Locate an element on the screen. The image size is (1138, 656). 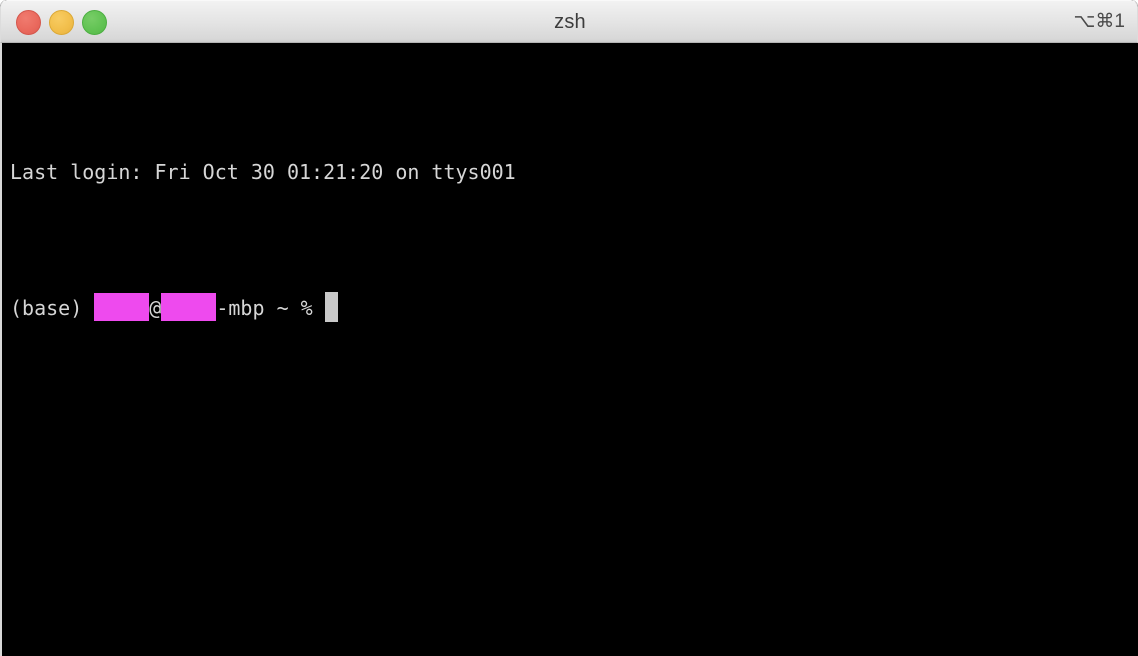
window-title: zsh is located at coordinates (570, 22).